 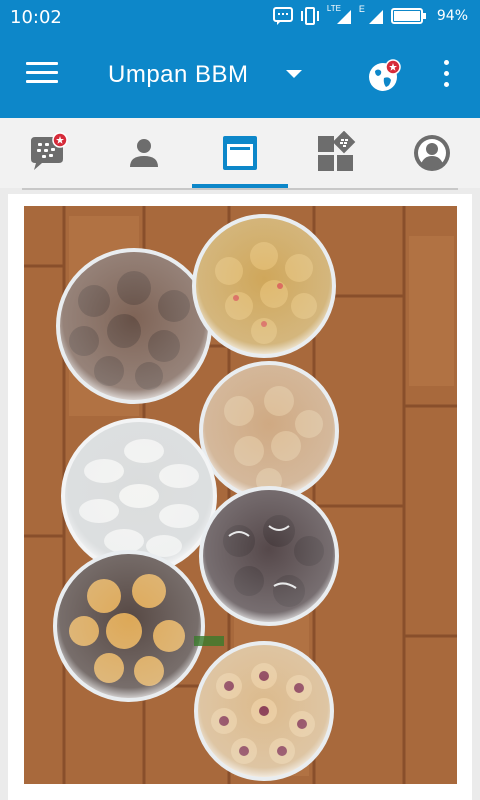 What do you see at coordinates (42, 77) in the screenshot?
I see `menu-icon` at bounding box center [42, 77].